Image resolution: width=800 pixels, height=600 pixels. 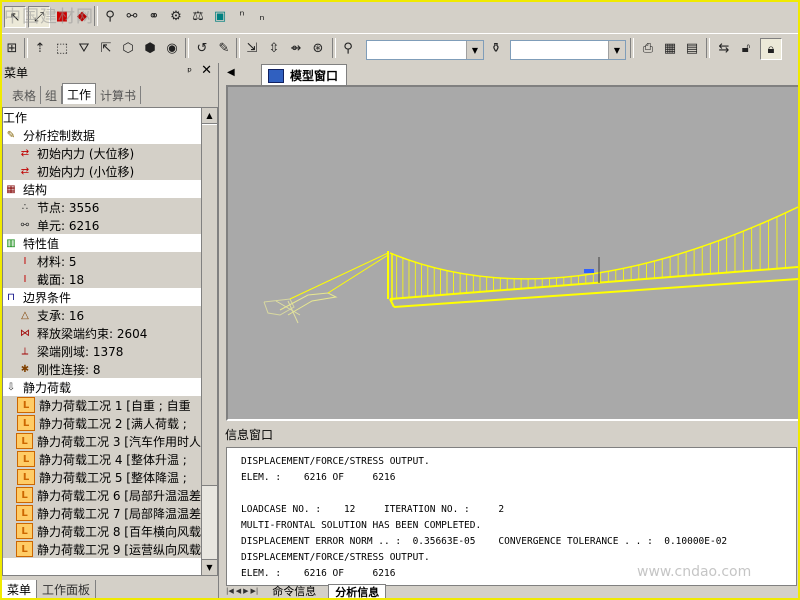 I want to click on element-icon: ⚯, so click(x=132, y=16).